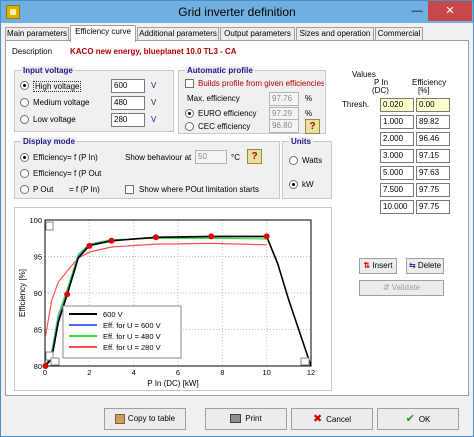 Image resolution: width=474 pixels, height=437 pixels. What do you see at coordinates (305, 361) in the screenshot?
I see `x-scroll-right-button` at bounding box center [305, 361].